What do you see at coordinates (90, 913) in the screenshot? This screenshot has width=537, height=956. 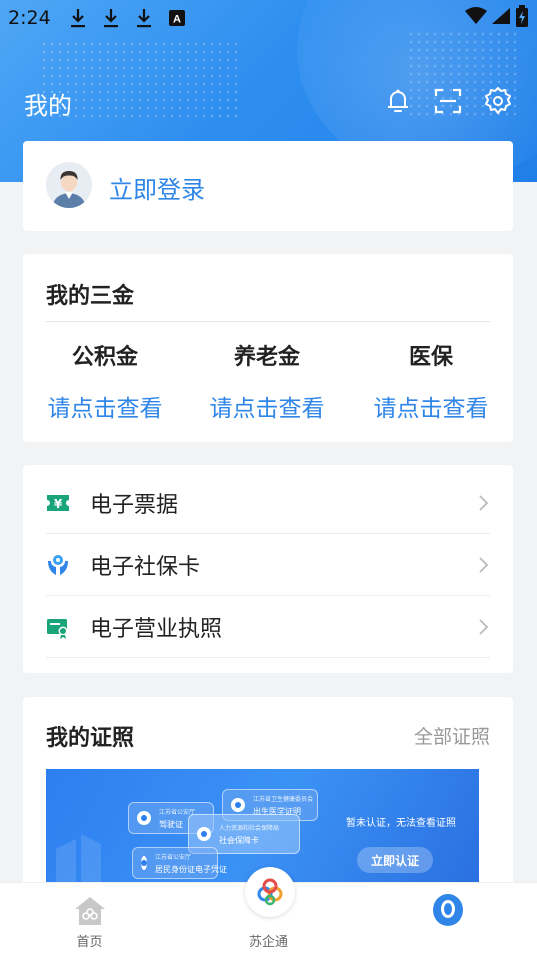 I see `home-icon` at bounding box center [90, 913].